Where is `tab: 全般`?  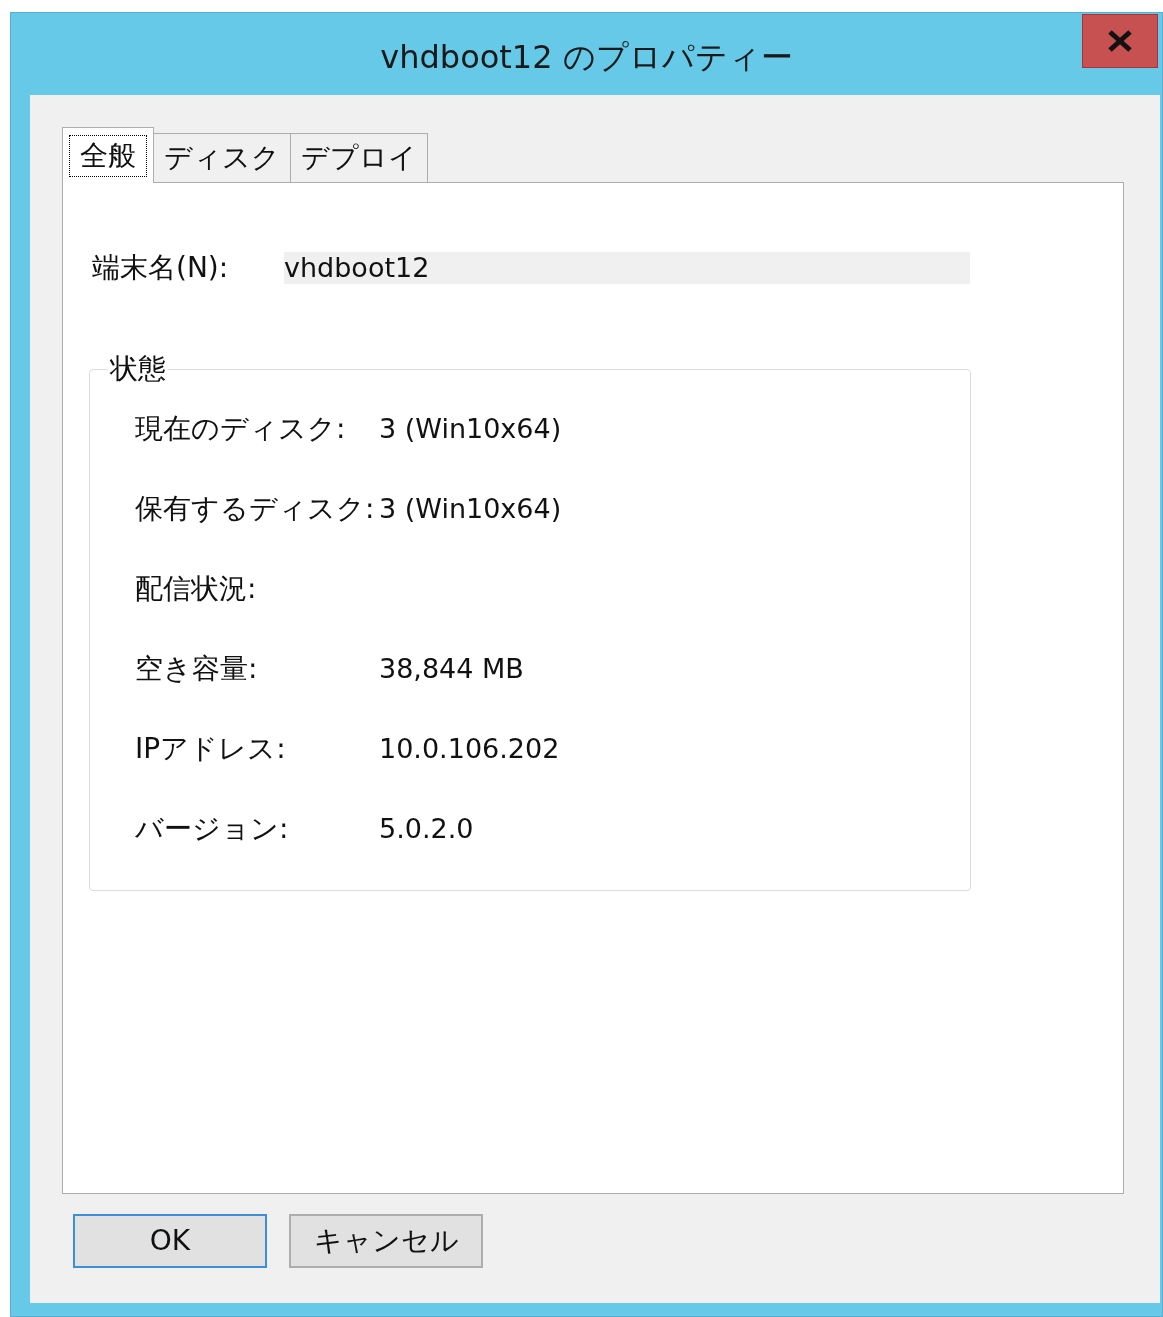
tab: 全般 is located at coordinates (108, 155).